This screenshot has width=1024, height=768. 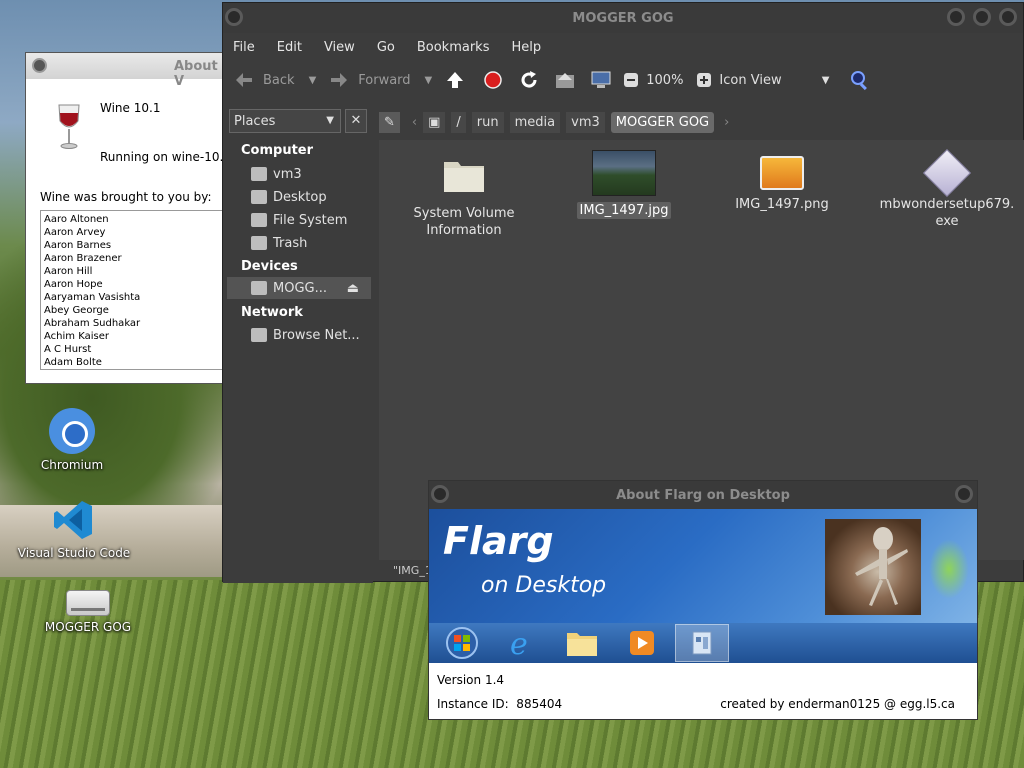 What do you see at coordinates (623, 47) in the screenshot?
I see `menu-bar: File Edit View Go Bookmarks Help` at bounding box center [623, 47].